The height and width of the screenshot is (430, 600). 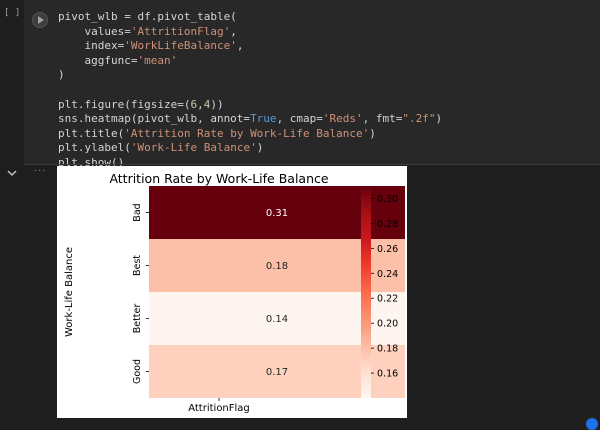 I want to click on status-indicator, so click(x=592, y=424).